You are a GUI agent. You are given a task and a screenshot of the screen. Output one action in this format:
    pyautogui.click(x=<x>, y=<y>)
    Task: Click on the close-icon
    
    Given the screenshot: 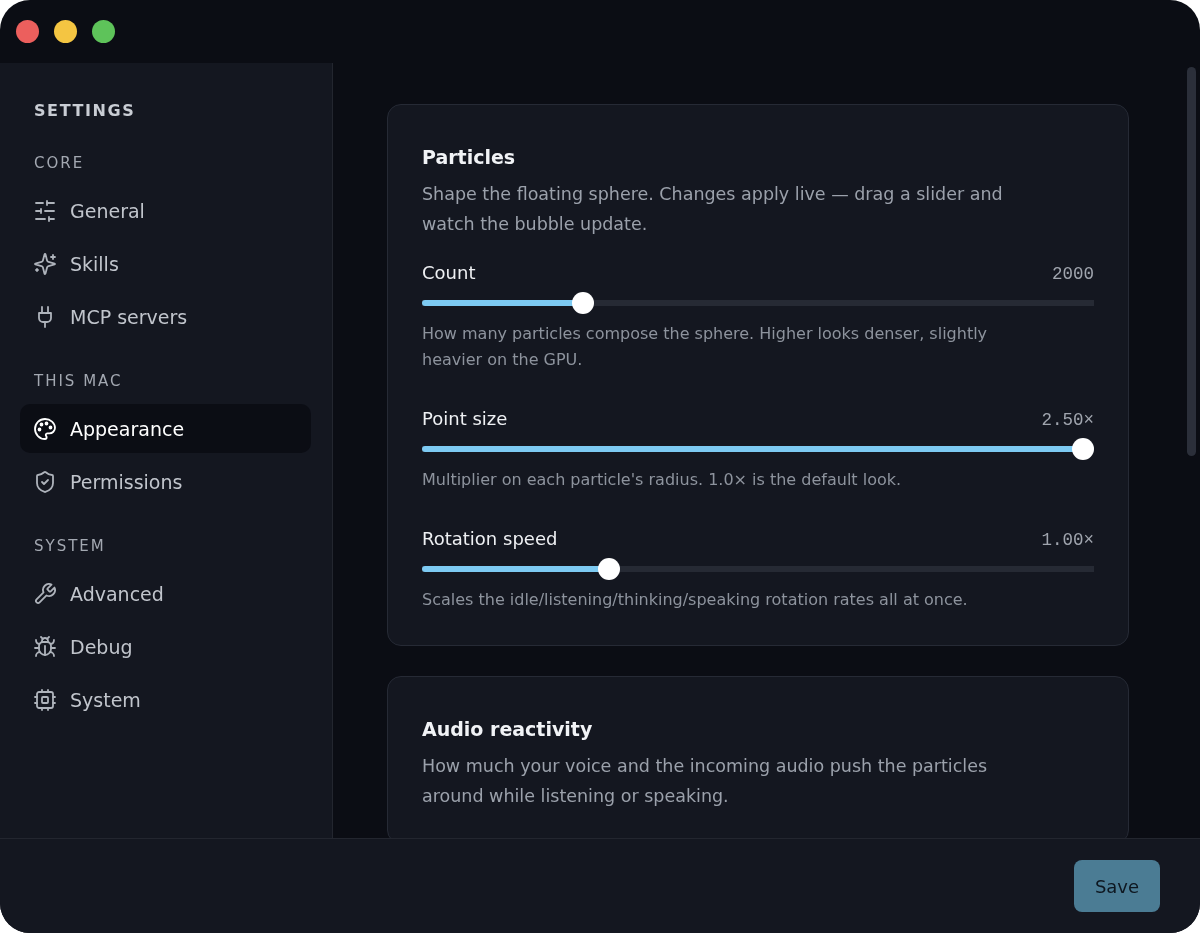 What is the action you would take?
    pyautogui.click(x=27, y=31)
    